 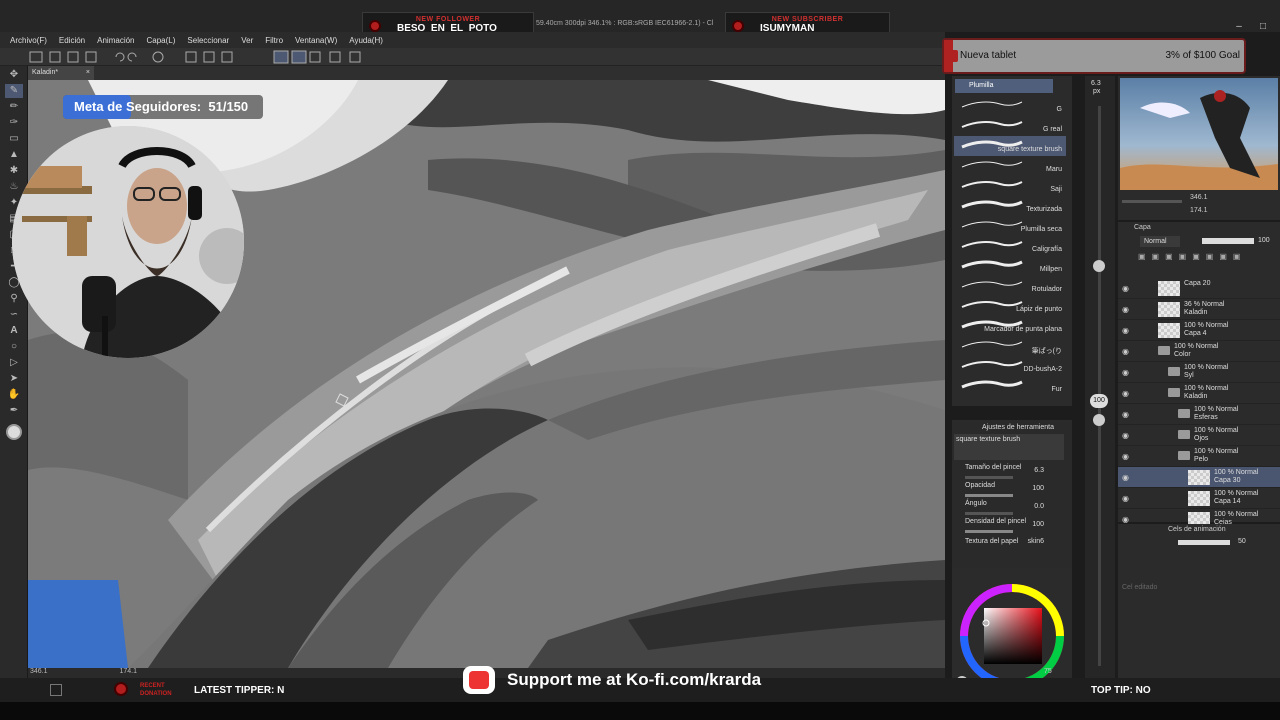 What do you see at coordinates (14, 123) in the screenshot?
I see `brush-tool-icon: ✑` at bounding box center [14, 123].